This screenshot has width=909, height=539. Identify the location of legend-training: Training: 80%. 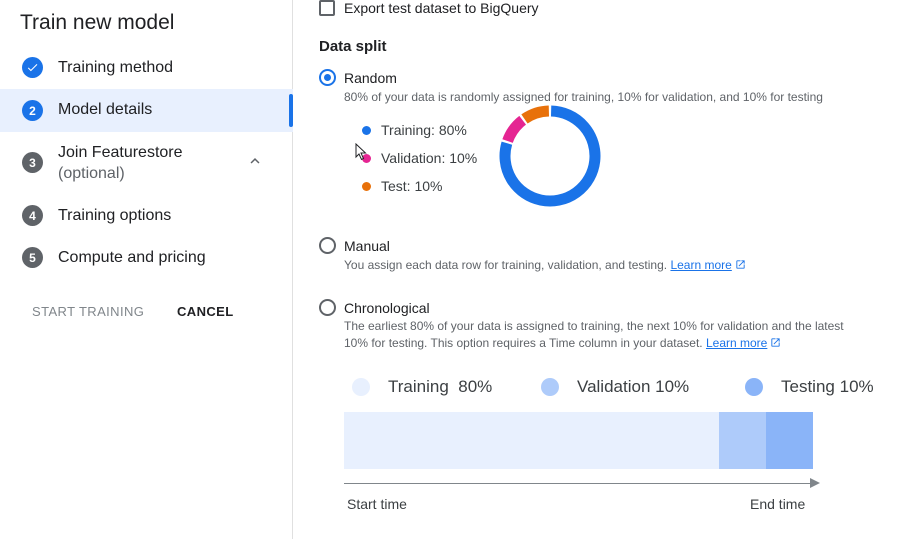
(414, 130).